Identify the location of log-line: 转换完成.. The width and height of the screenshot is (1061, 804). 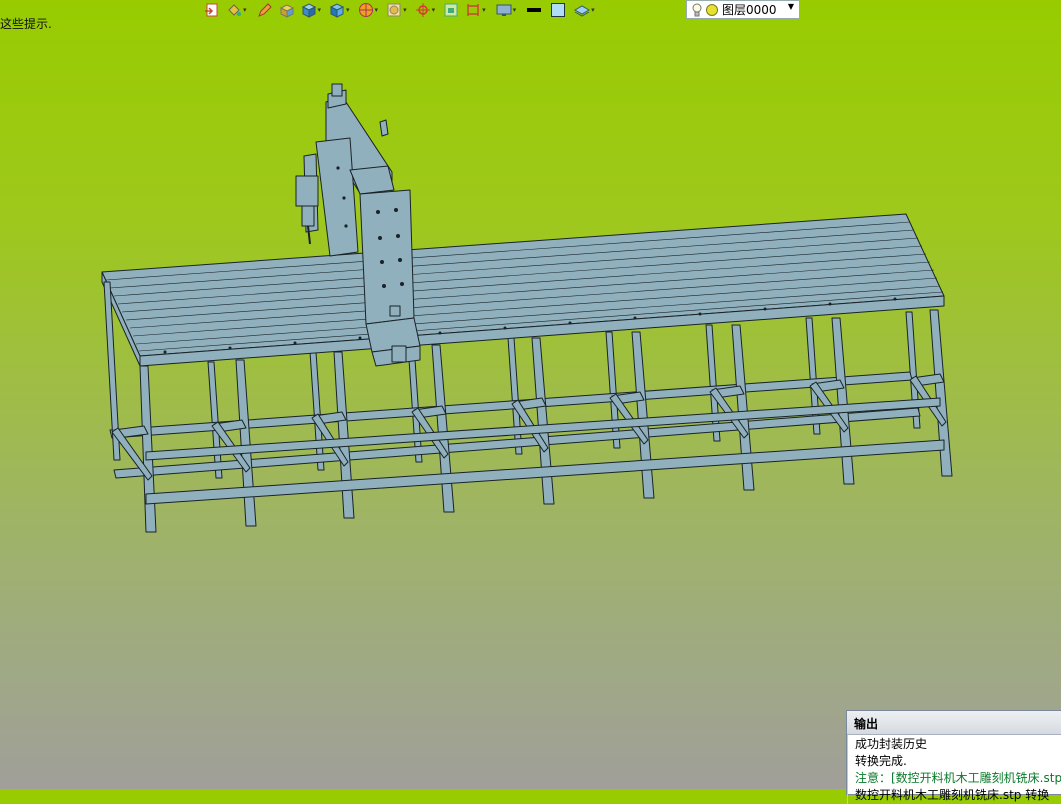
(881, 761).